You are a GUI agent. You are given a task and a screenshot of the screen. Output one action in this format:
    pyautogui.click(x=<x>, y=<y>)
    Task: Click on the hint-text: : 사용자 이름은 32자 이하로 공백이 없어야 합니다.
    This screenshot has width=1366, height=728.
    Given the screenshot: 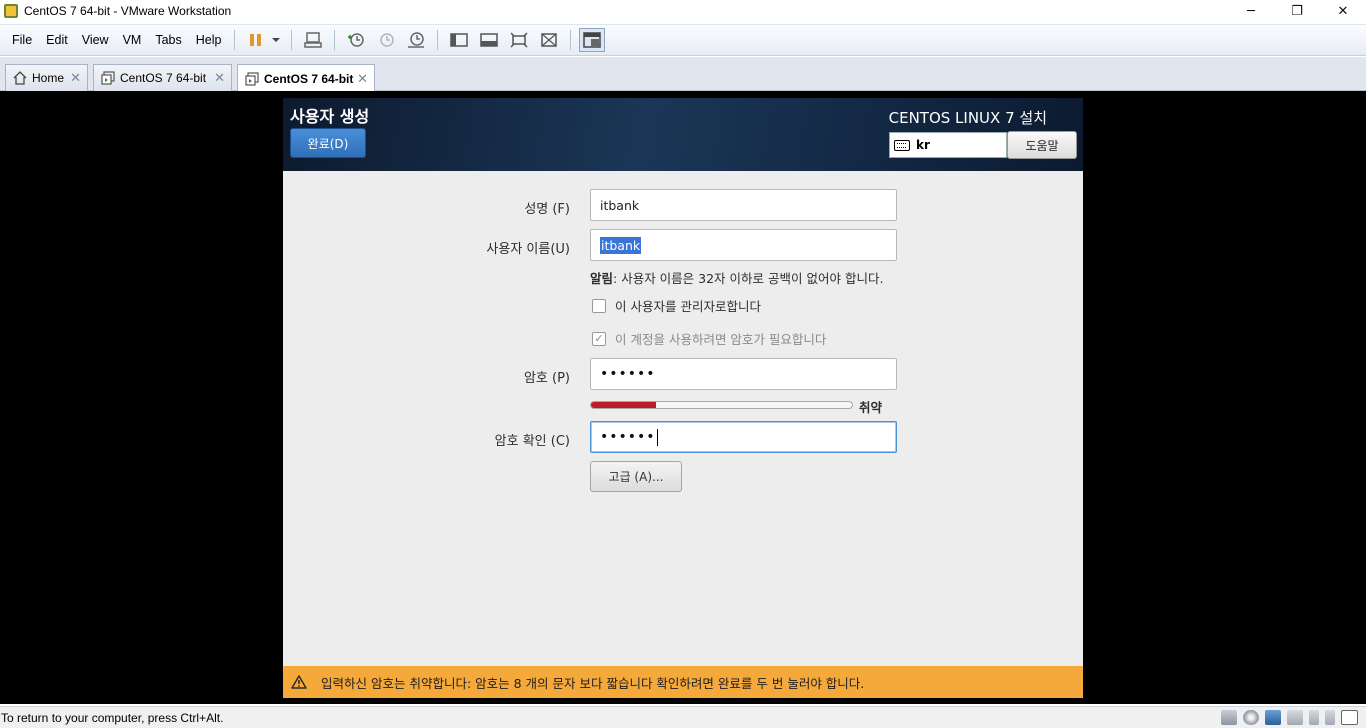 What is the action you would take?
    pyautogui.click(x=748, y=278)
    